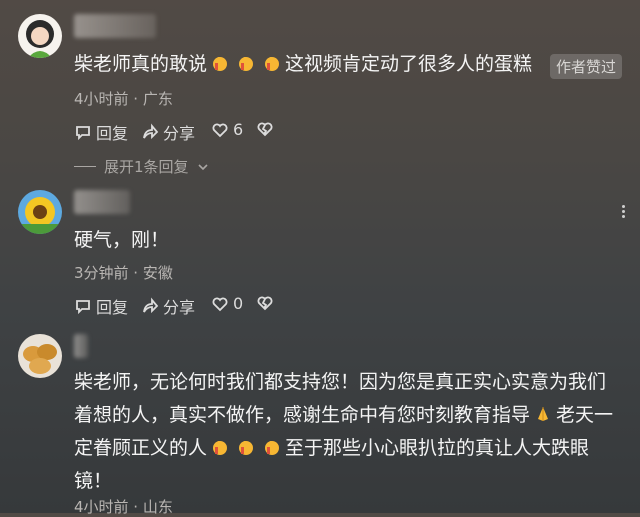 Image resolution: width=640 pixels, height=517 pixels. What do you see at coordinates (623, 206) in the screenshot?
I see `more-vertical-icon` at bounding box center [623, 206].